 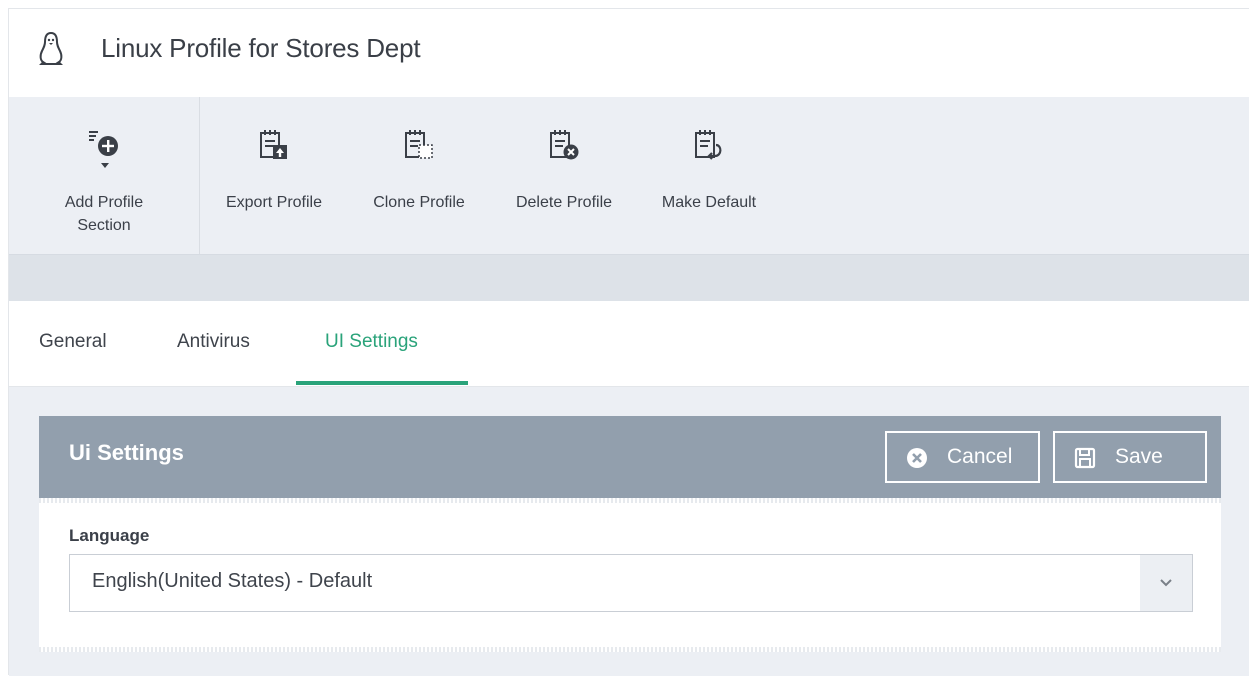 I want to click on delete-icon, so click(x=564, y=145).